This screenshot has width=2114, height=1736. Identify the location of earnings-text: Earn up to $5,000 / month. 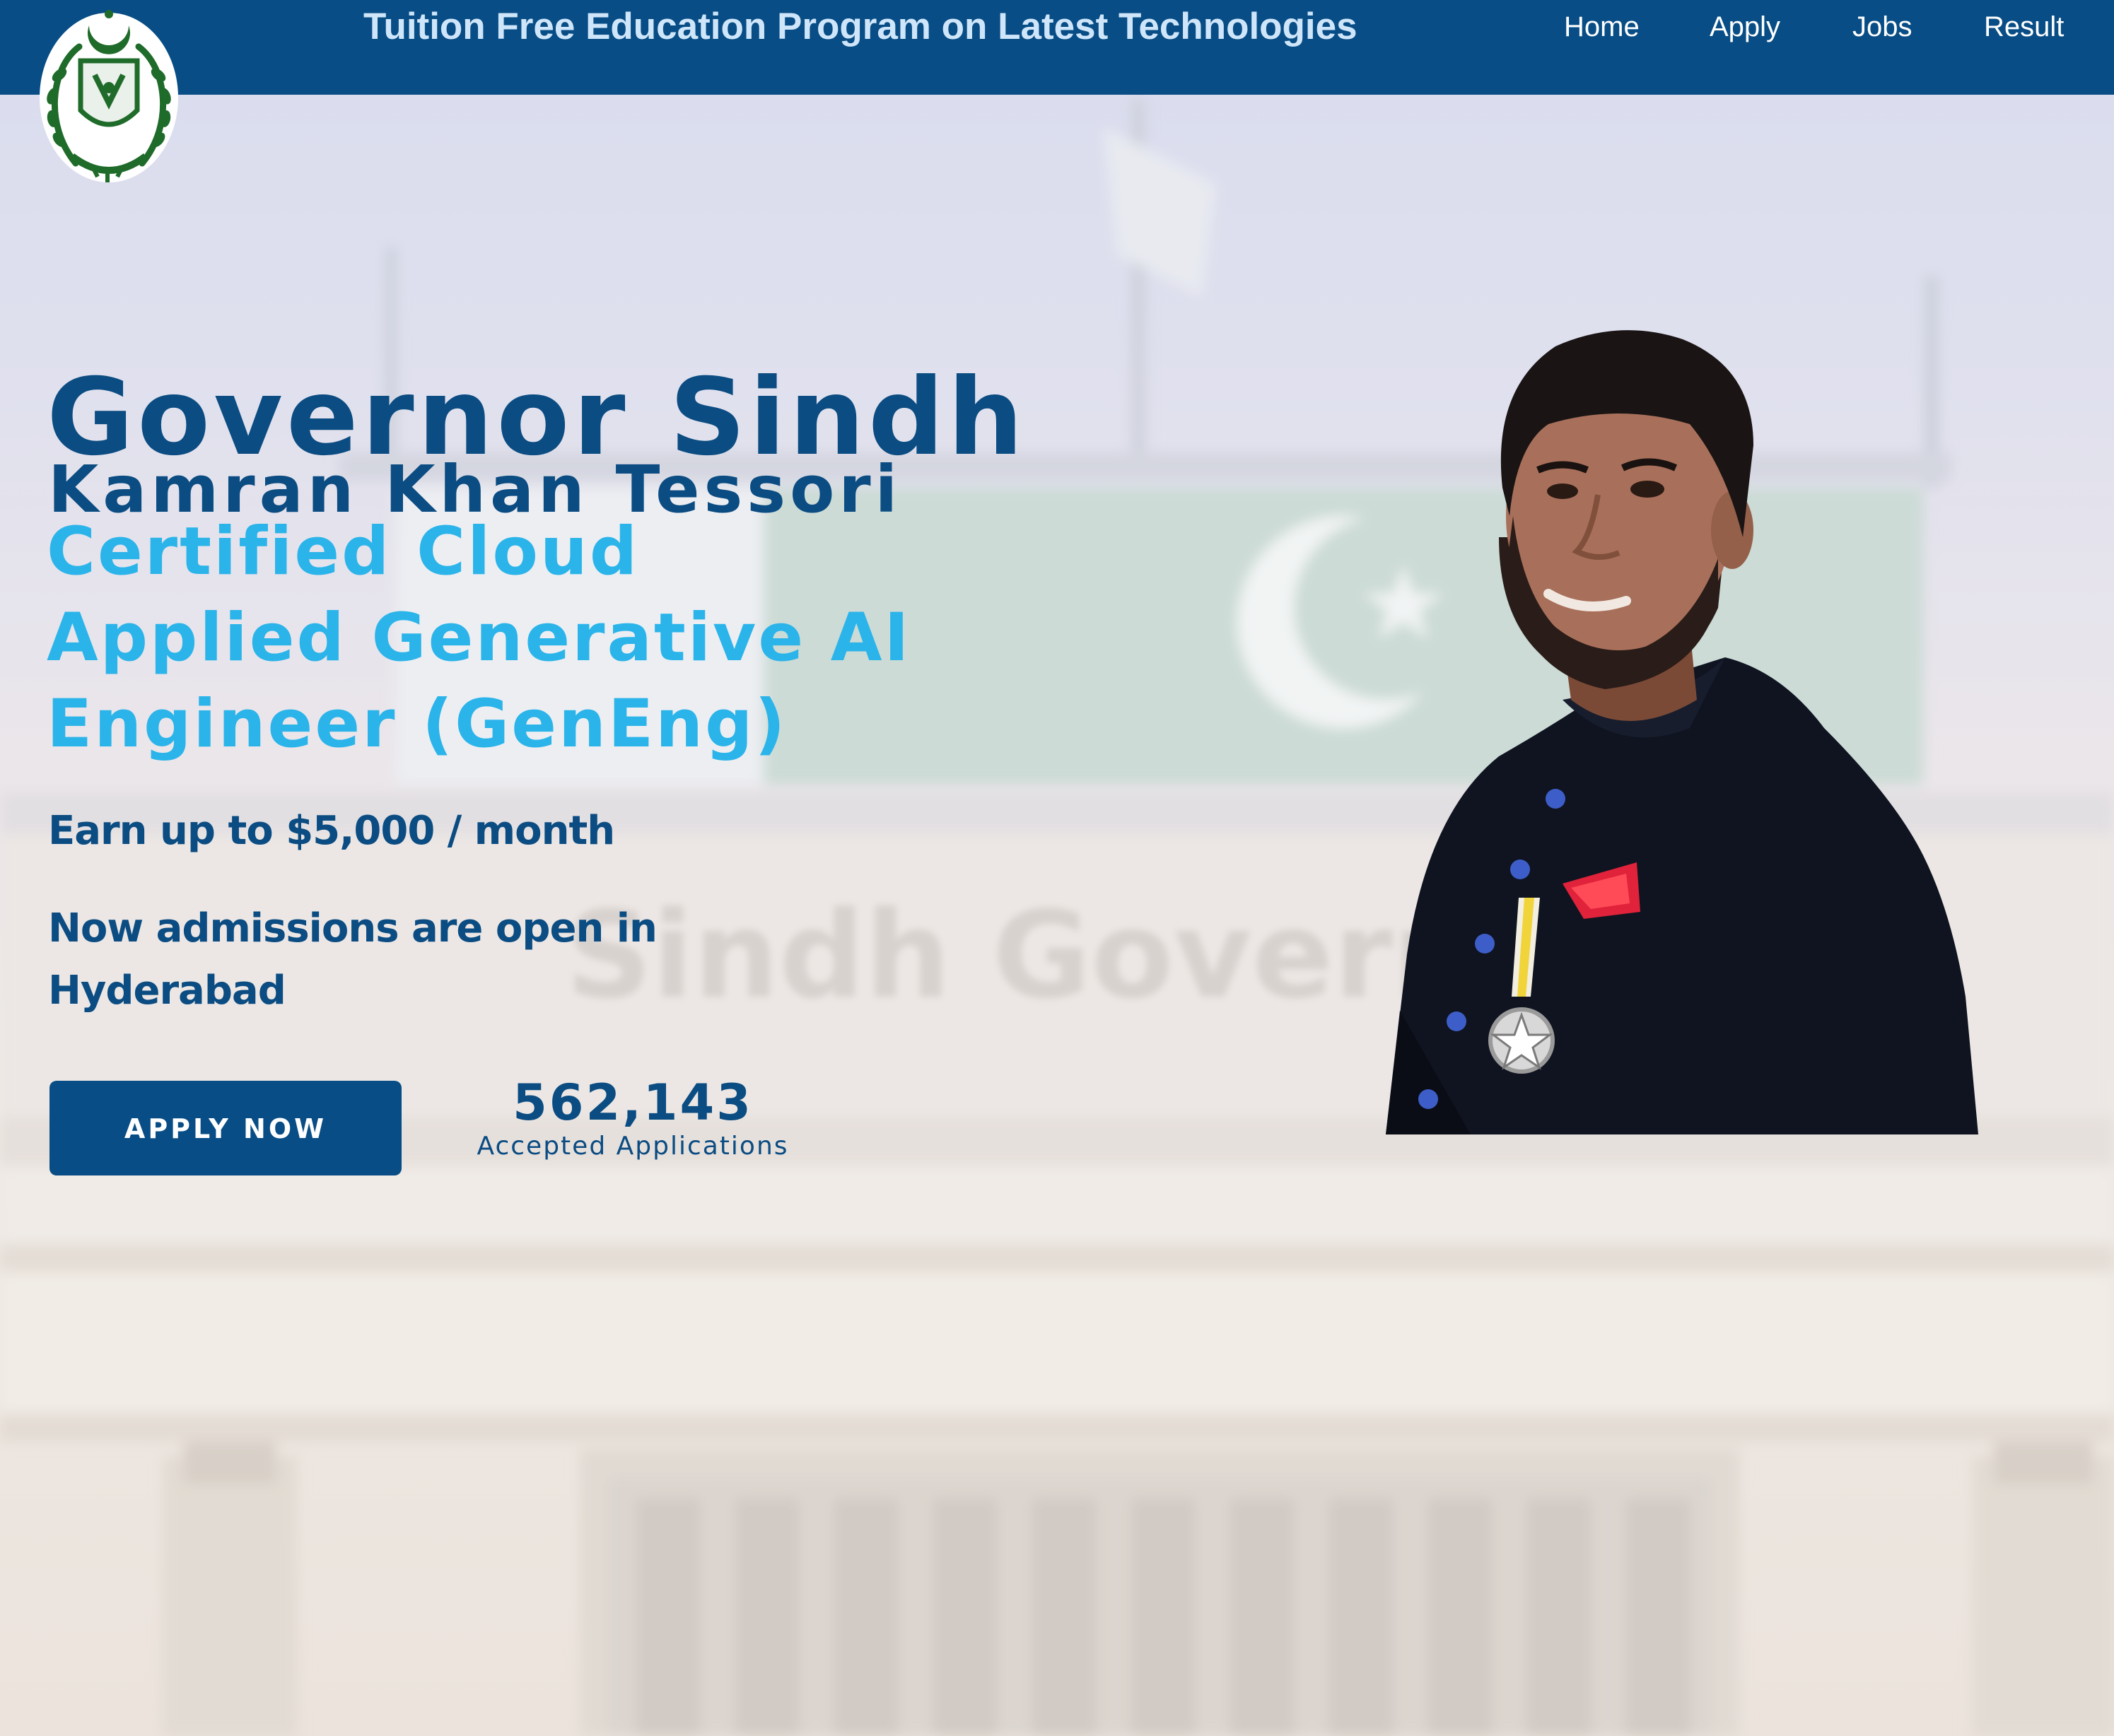
(331, 831).